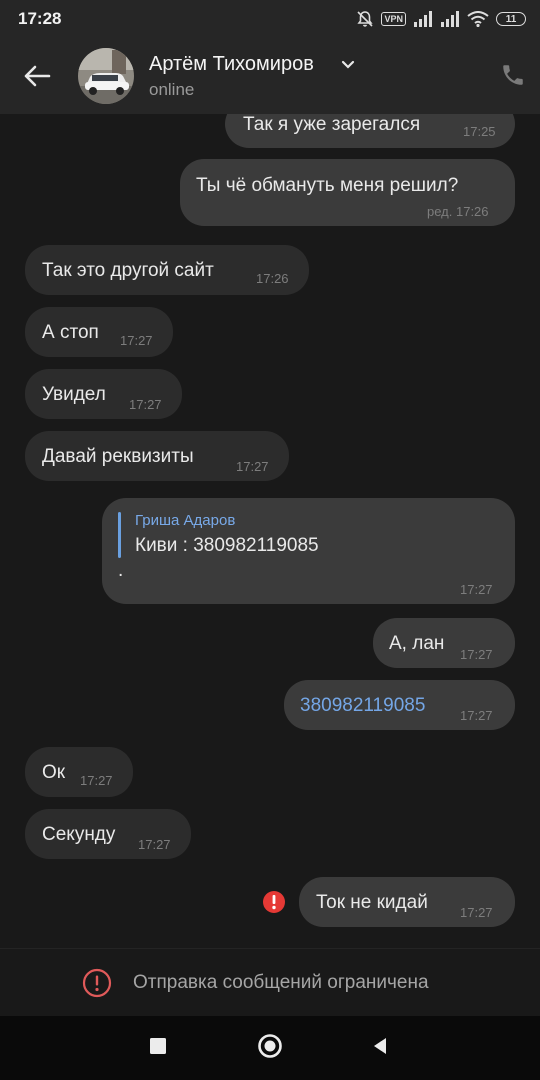 The height and width of the screenshot is (1080, 540). Describe the element at coordinates (172, 89) in the screenshot. I see `contact-status: online` at that location.